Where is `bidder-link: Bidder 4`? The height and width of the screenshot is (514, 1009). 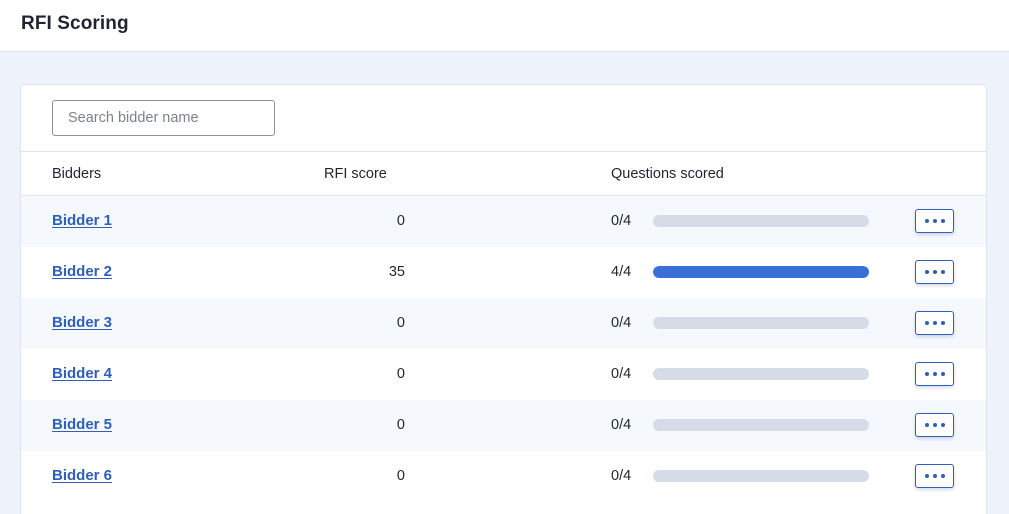 bidder-link: Bidder 4 is located at coordinates (82, 373).